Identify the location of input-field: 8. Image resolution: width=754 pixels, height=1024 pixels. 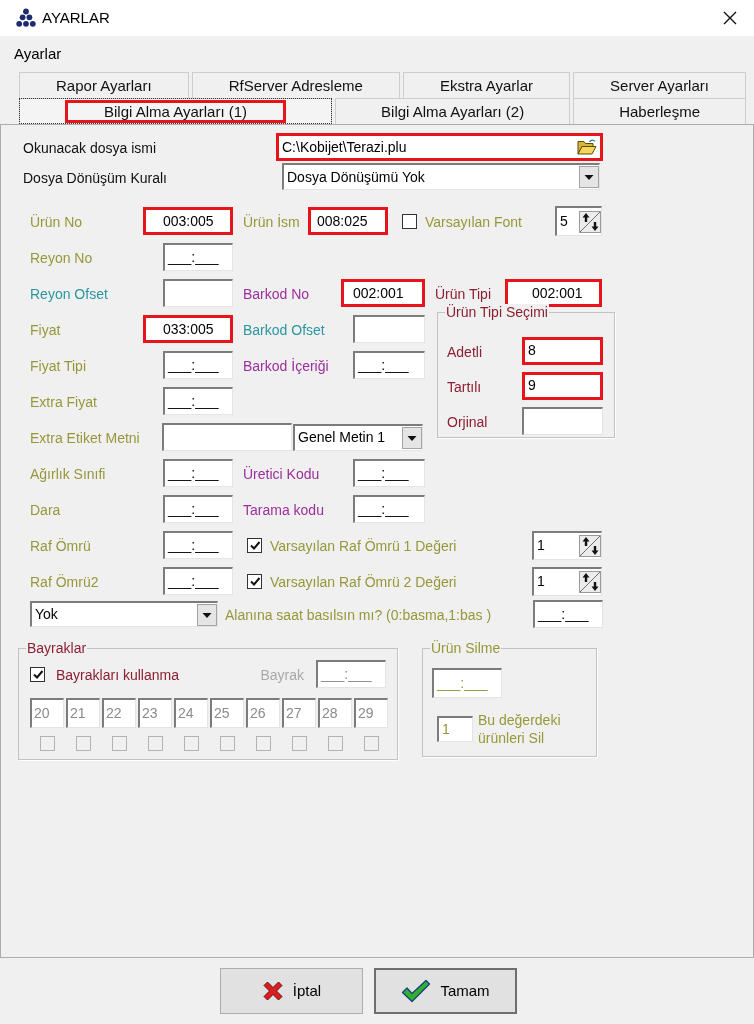
(562, 350).